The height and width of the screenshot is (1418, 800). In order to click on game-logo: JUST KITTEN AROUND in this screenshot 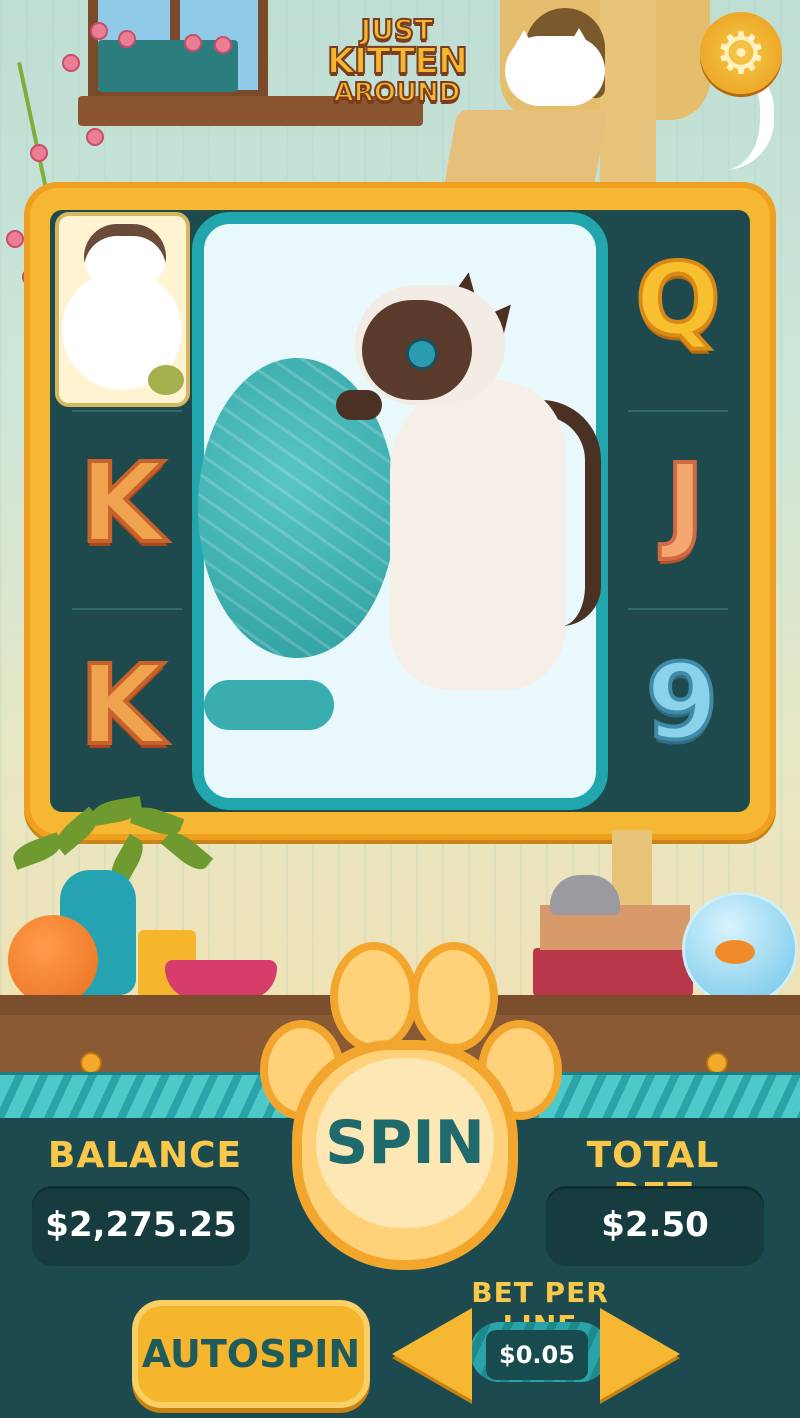, I will do `click(397, 69)`.